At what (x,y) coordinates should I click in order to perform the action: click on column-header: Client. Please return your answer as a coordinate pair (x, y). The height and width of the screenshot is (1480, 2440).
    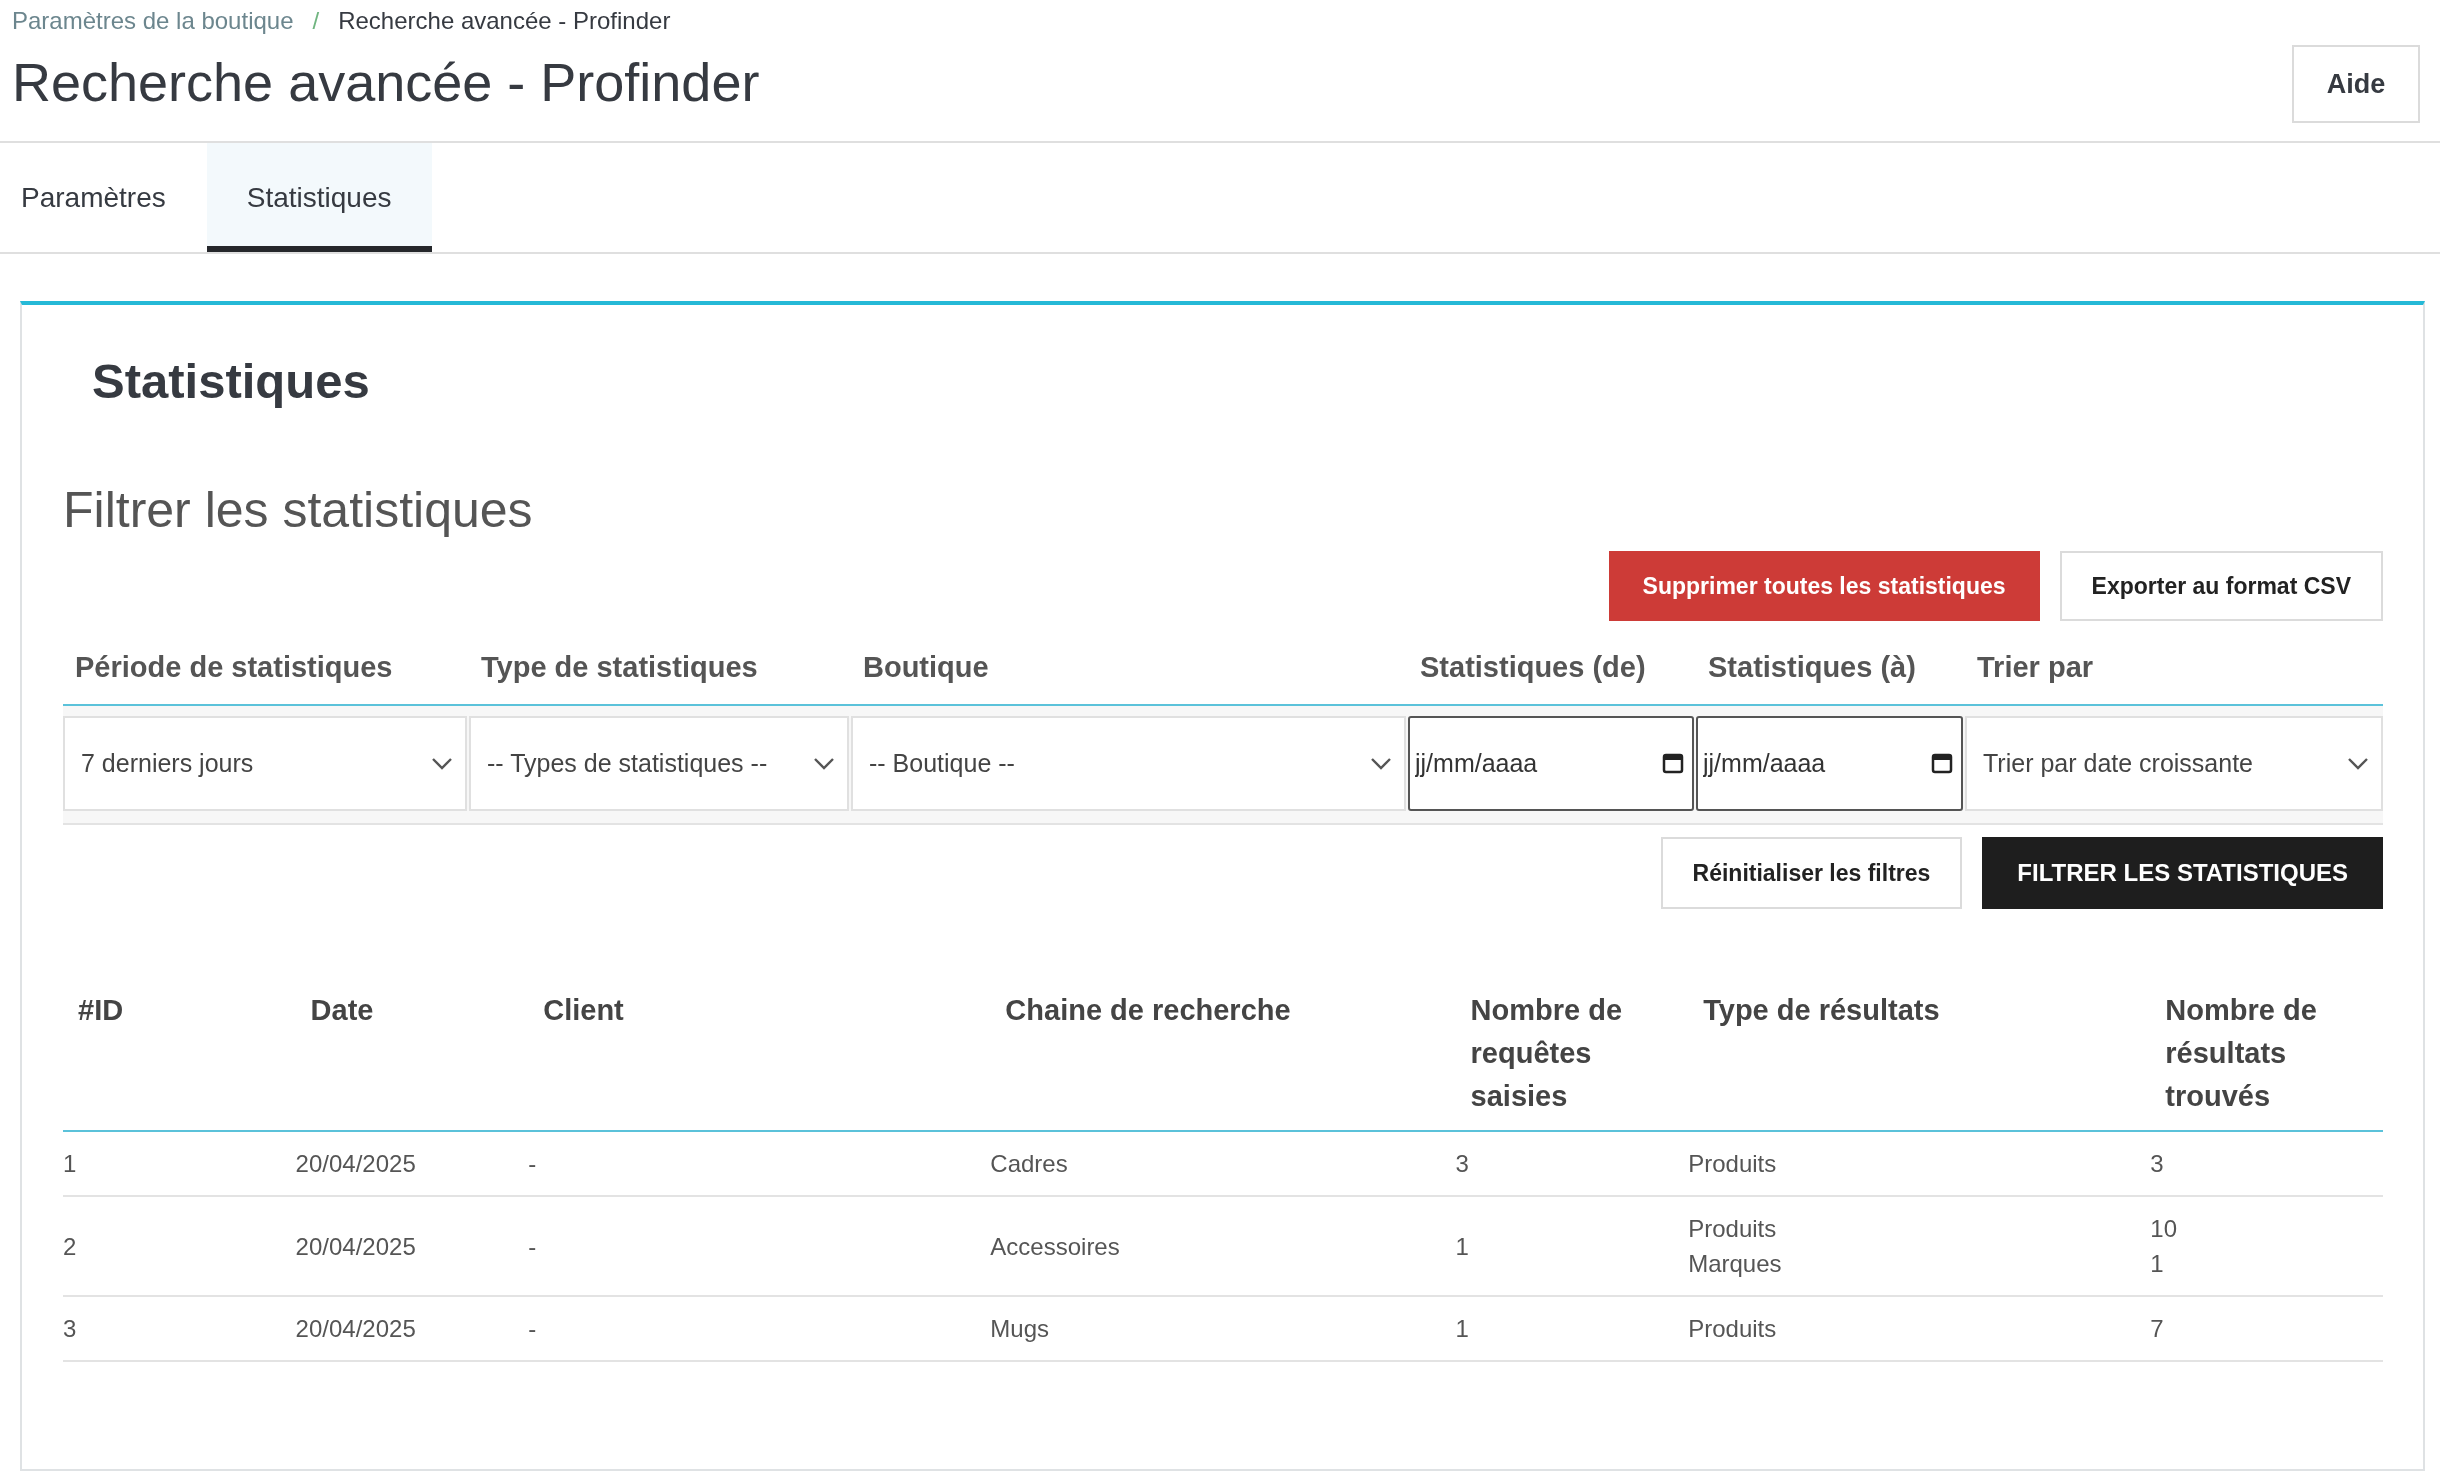
    Looking at the image, I should click on (759, 1056).